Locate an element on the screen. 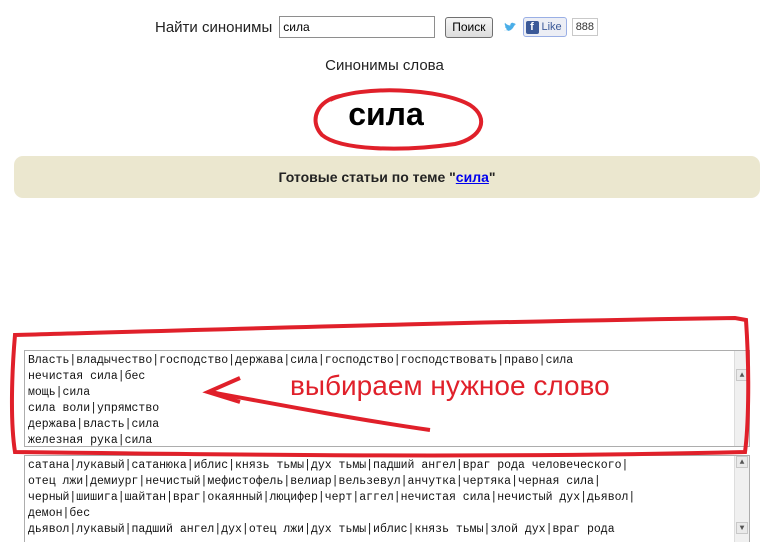 Image resolution: width=769 pixels, height=542 pixels. twitter-icon is located at coordinates (510, 27).